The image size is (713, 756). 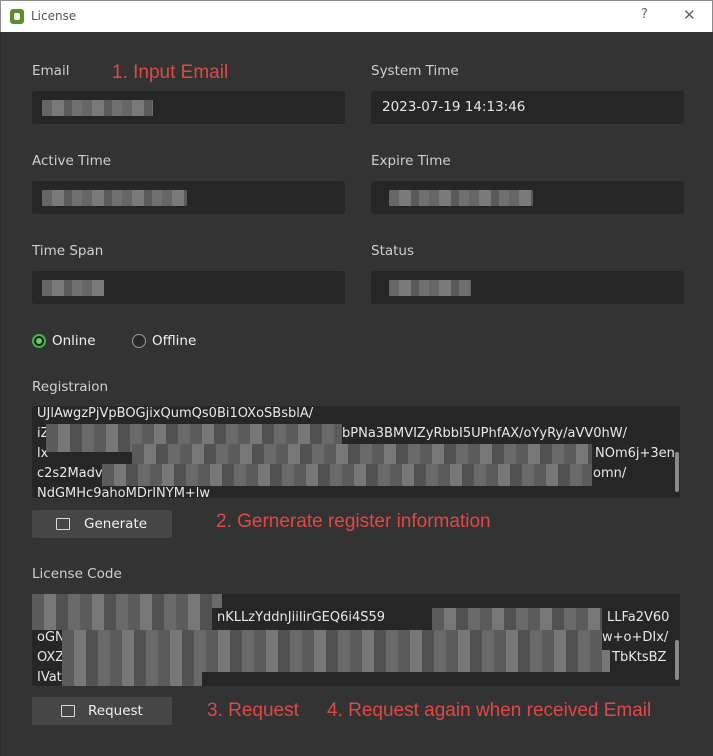 I want to click on status-label: Status, so click(x=393, y=251).